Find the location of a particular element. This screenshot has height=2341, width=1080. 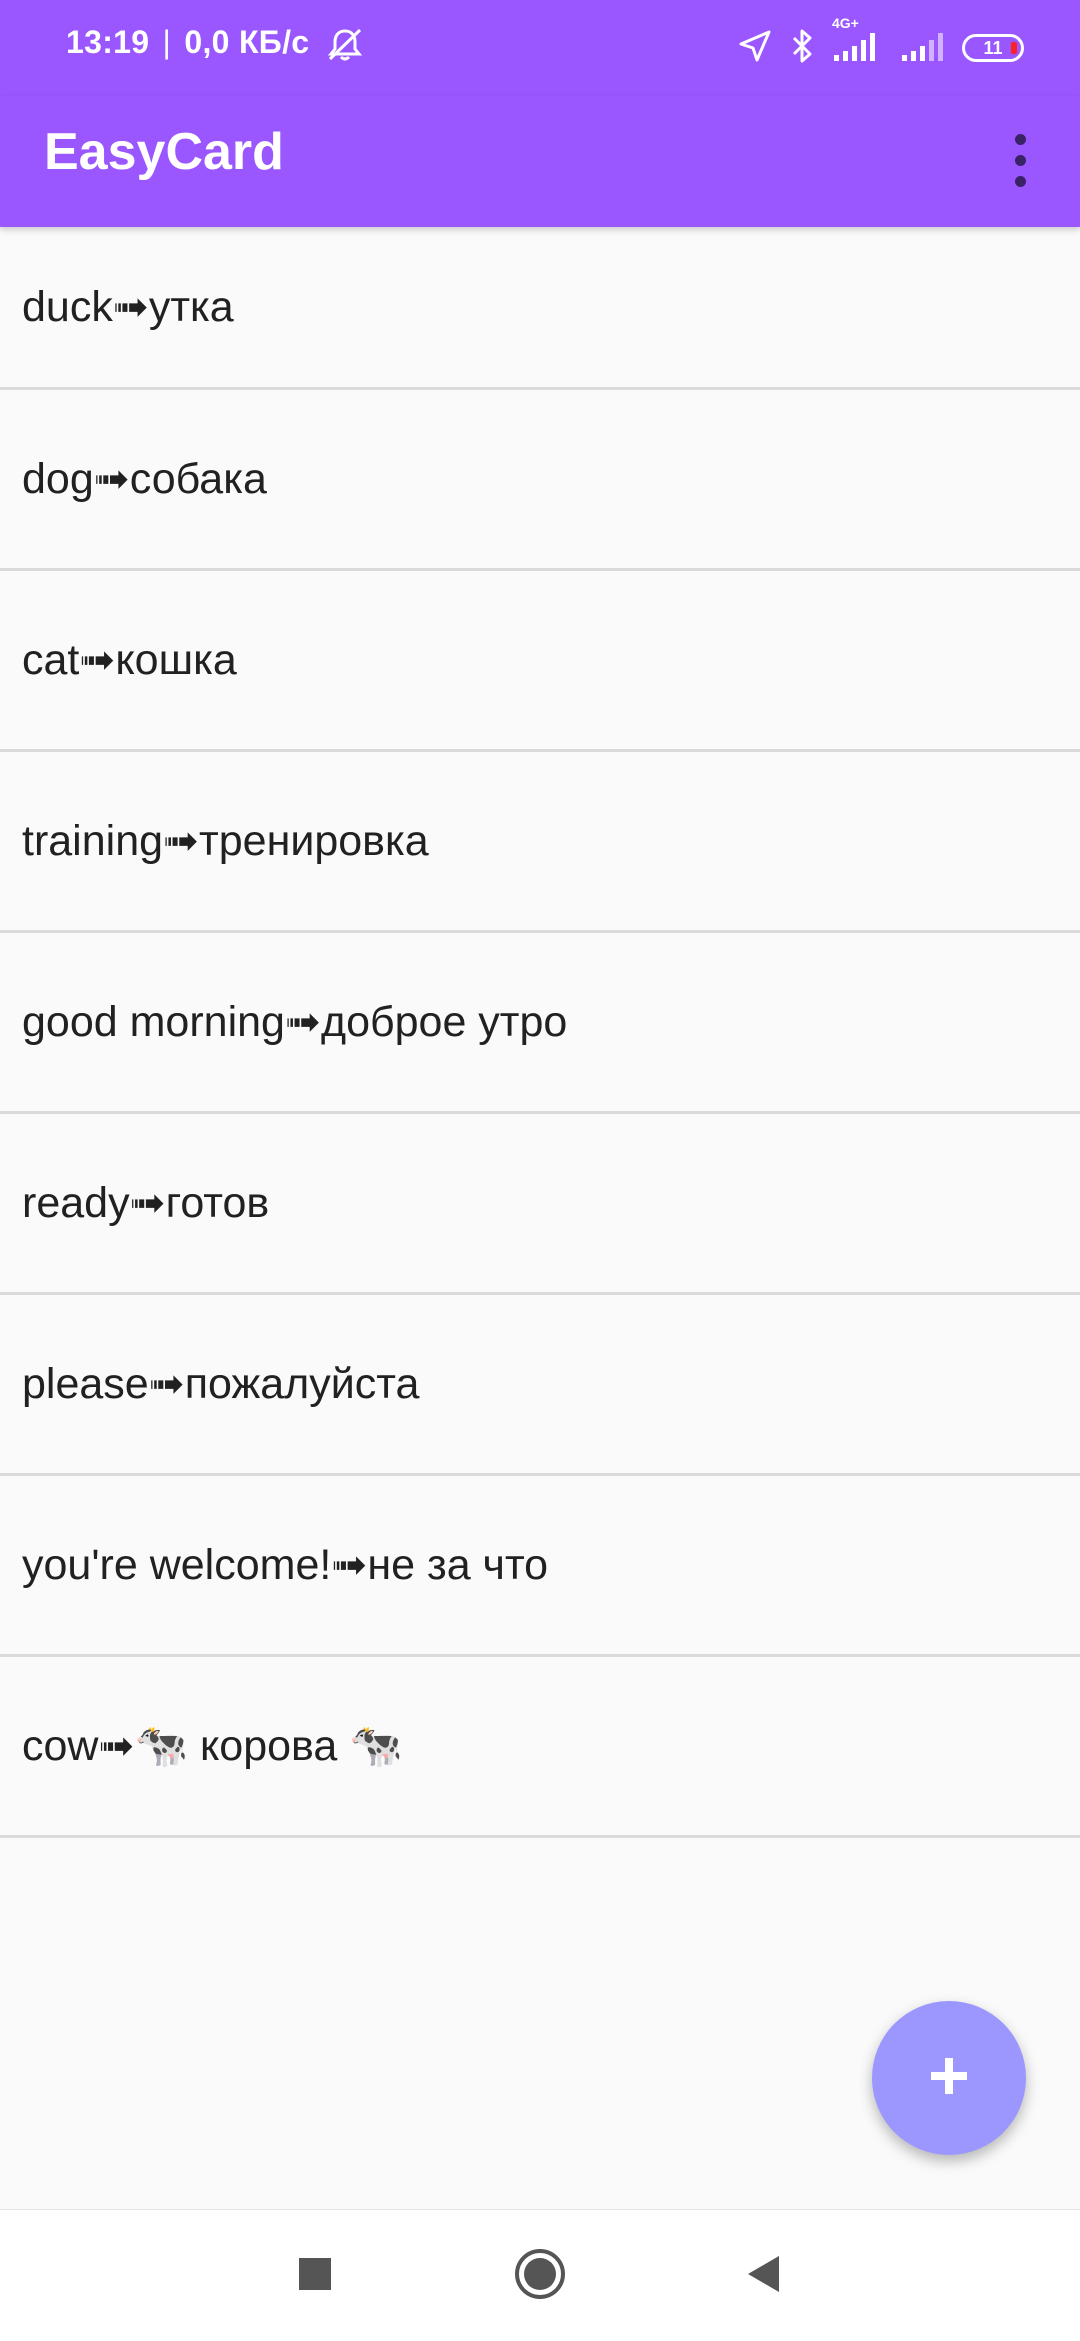

home-circle-icon is located at coordinates (540, 2276).